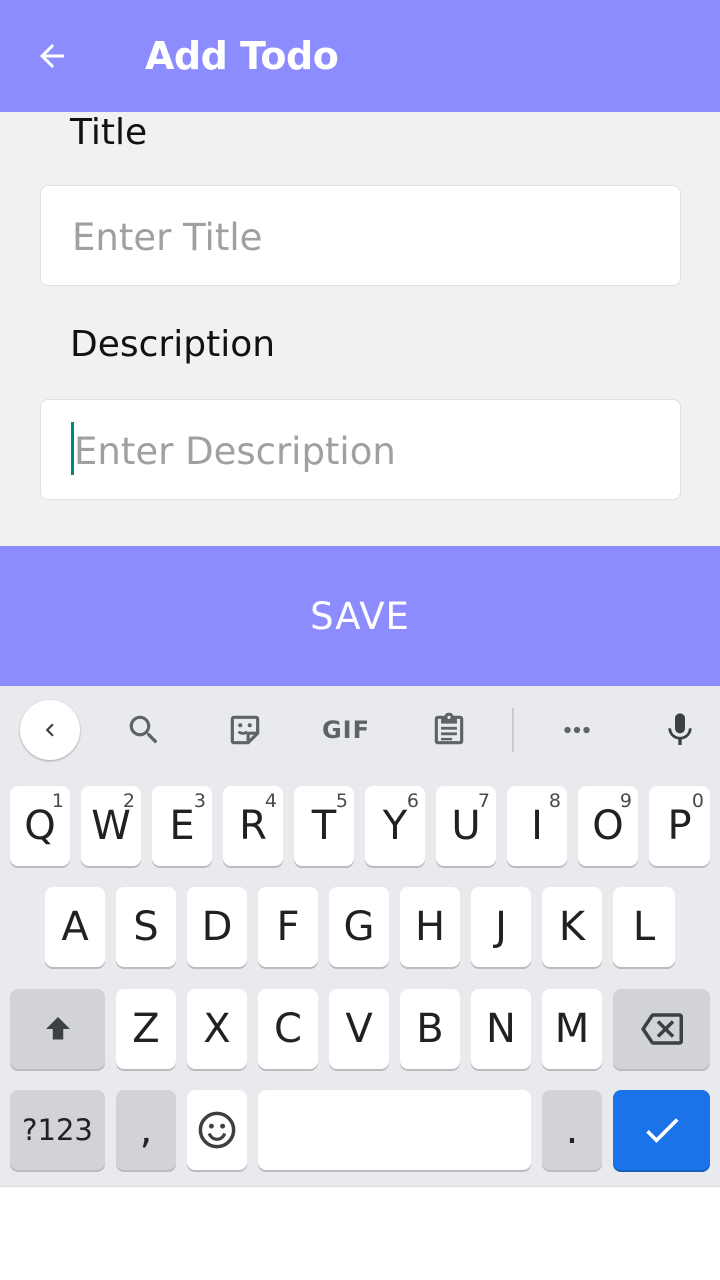  I want to click on clipboard-button, so click(449, 730).